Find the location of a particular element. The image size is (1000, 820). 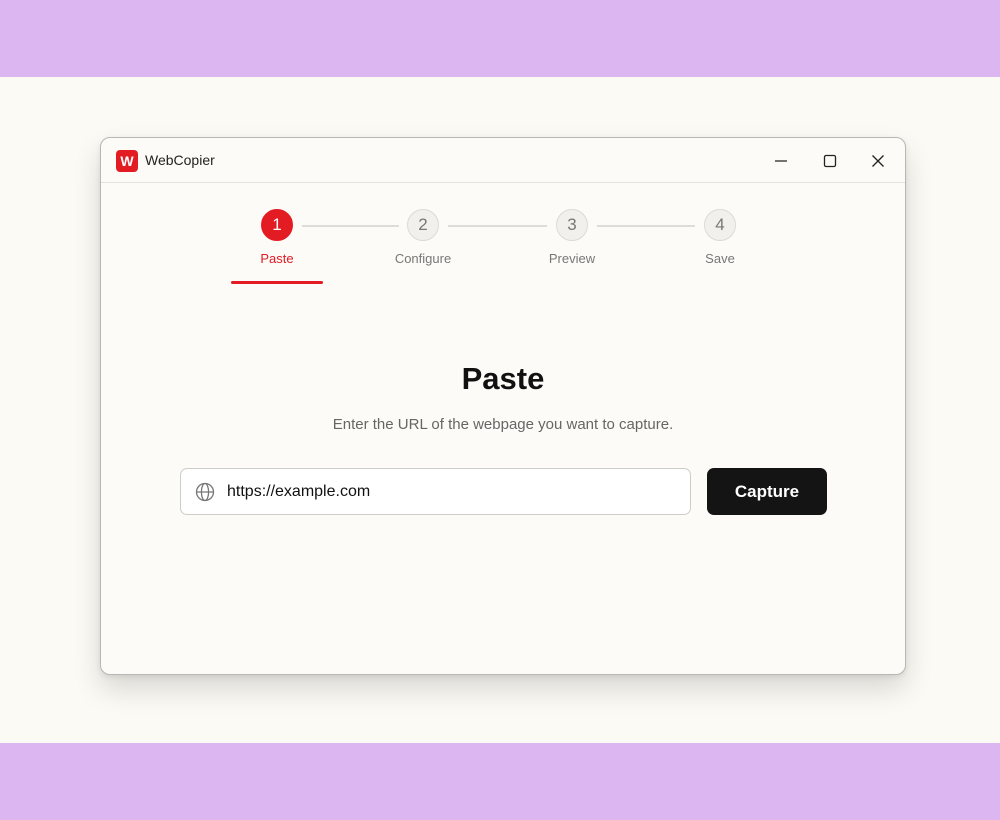

url-input is located at coordinates (447, 491).